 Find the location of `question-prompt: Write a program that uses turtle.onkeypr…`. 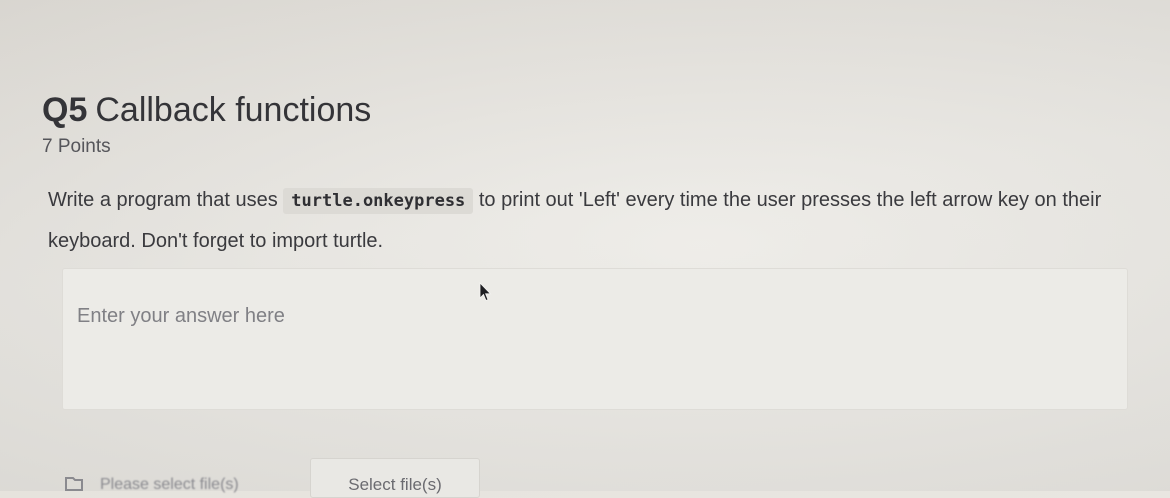

question-prompt: Write a program that uses turtle.onkeypr… is located at coordinates (583, 220).